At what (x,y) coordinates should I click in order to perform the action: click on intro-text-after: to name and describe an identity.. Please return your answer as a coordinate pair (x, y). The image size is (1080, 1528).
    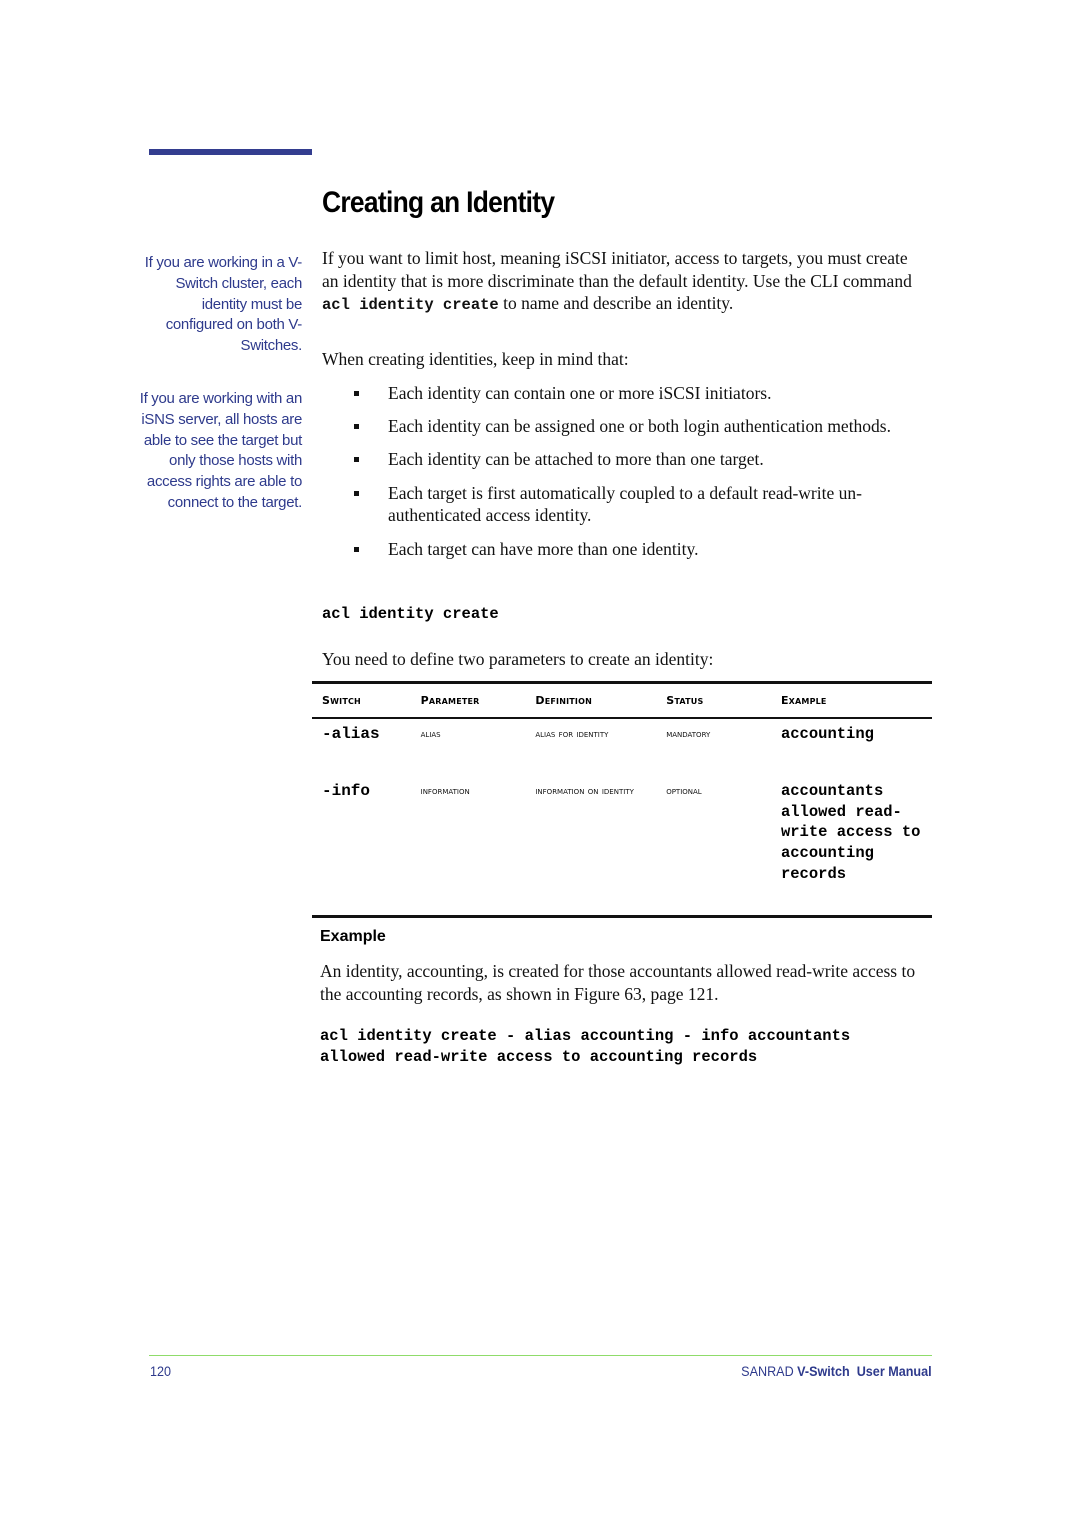
    Looking at the image, I should click on (616, 303).